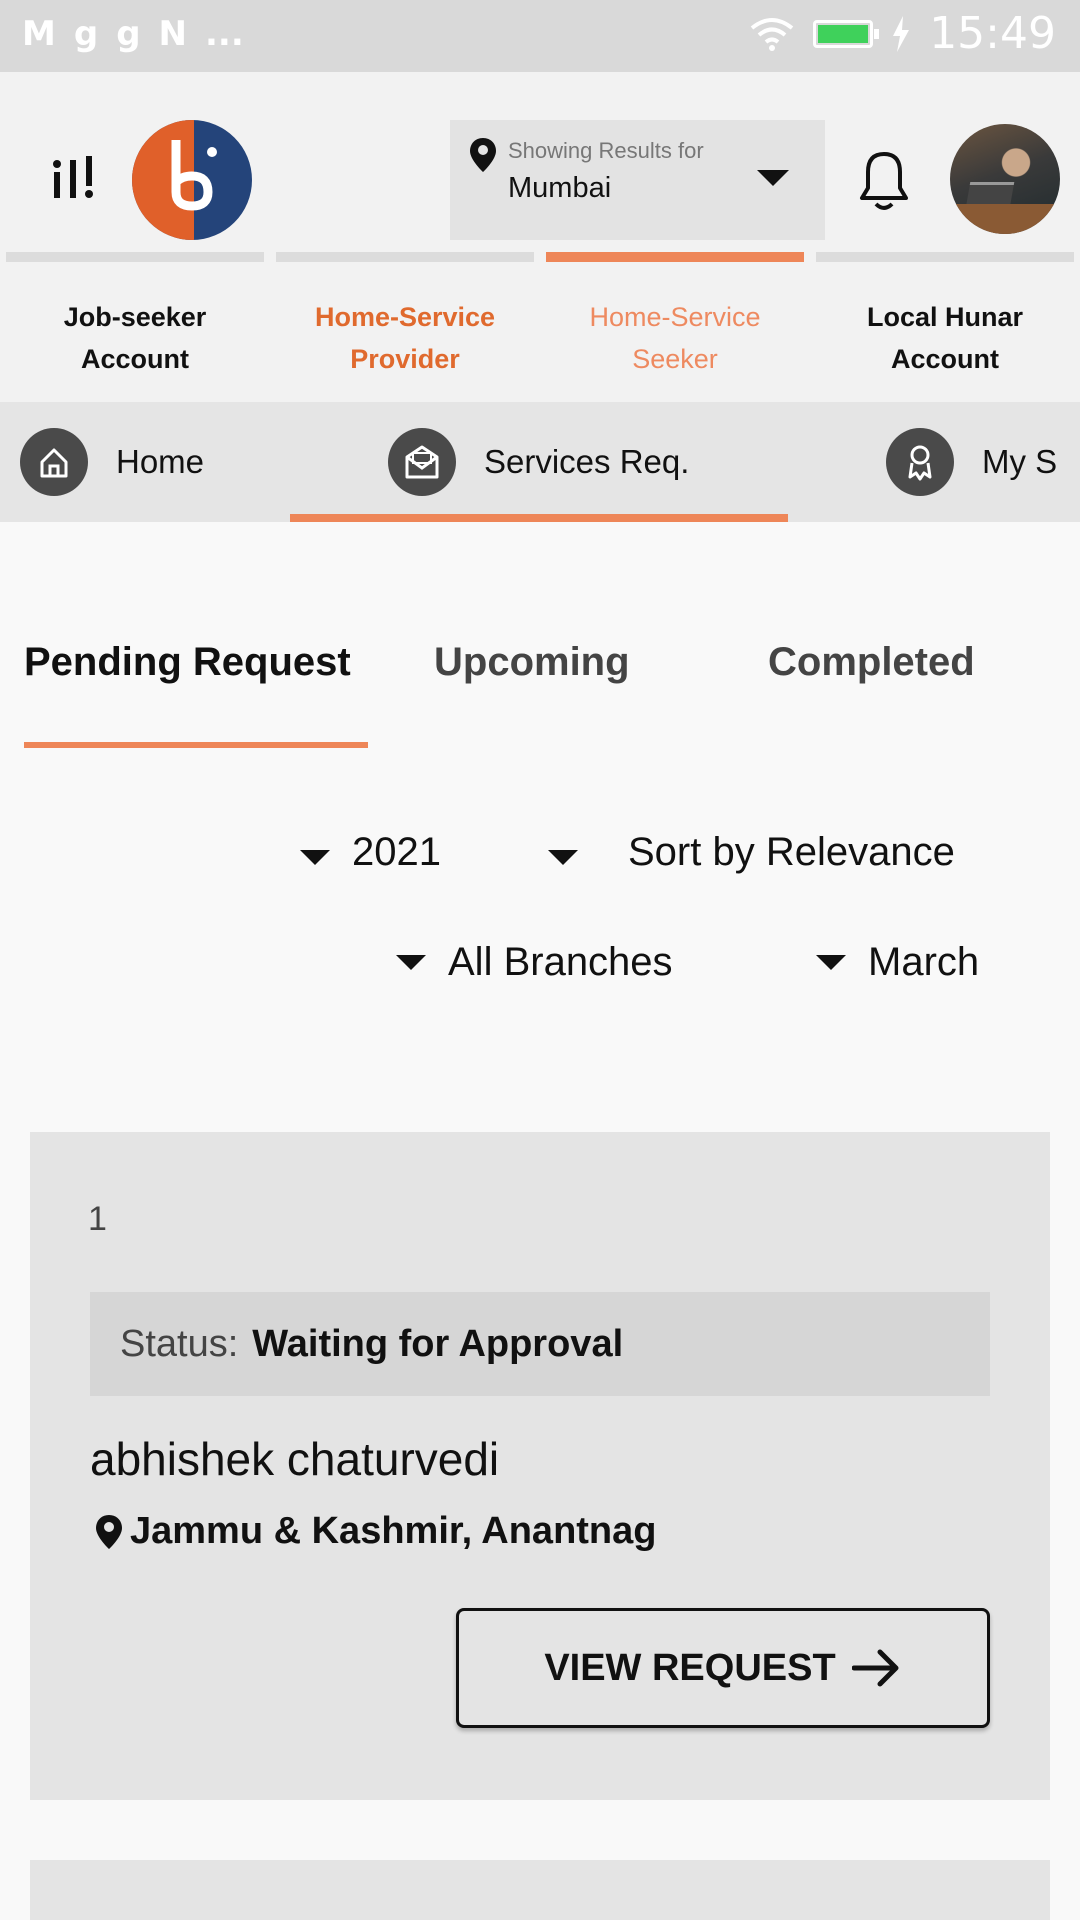  I want to click on active-subtab-indicator, so click(196, 745).